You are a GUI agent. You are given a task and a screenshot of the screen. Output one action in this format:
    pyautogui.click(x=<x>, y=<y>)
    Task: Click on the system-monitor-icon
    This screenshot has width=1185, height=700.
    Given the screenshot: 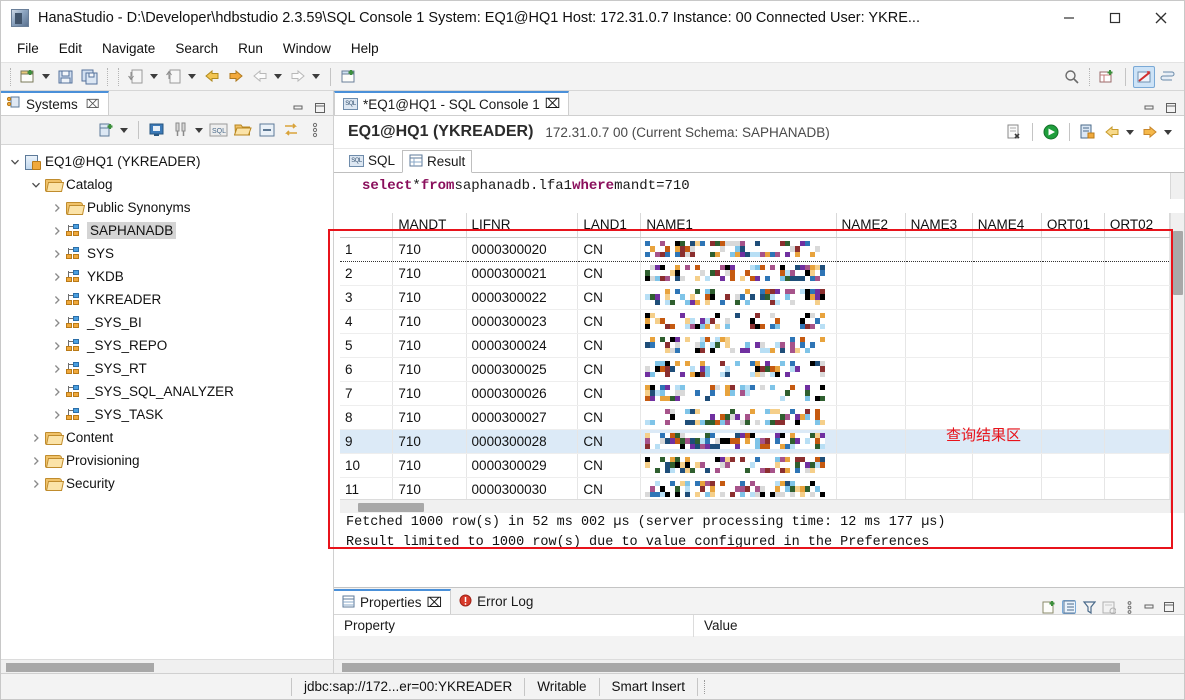 What is the action you would take?
    pyautogui.click(x=181, y=130)
    